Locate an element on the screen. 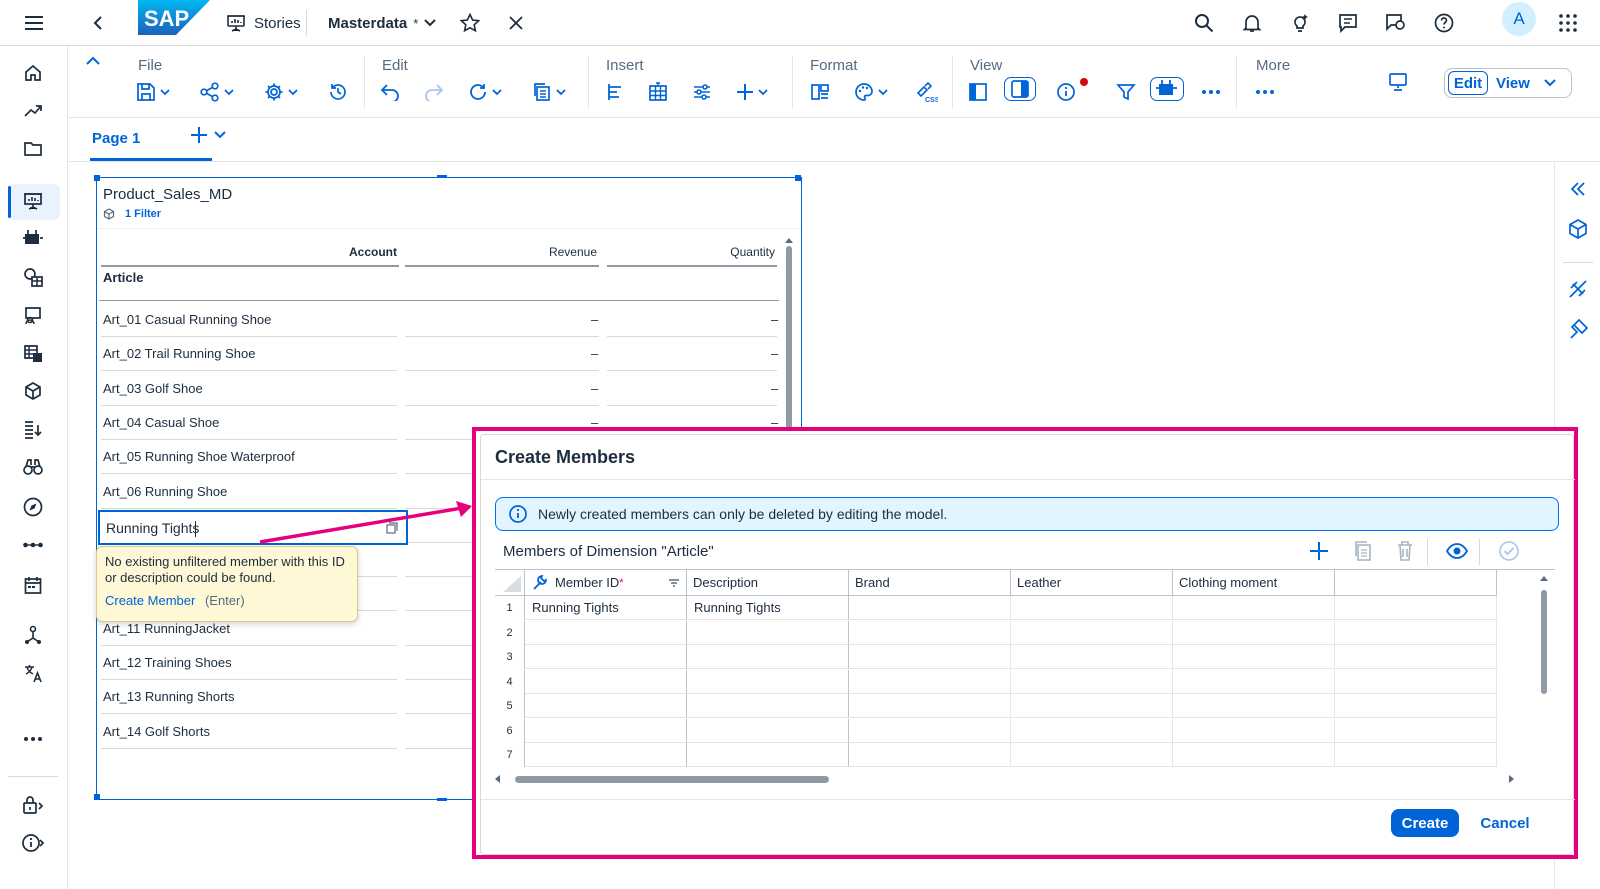 The image size is (1600, 889). column-header-more is located at coordinates (1416, 583).